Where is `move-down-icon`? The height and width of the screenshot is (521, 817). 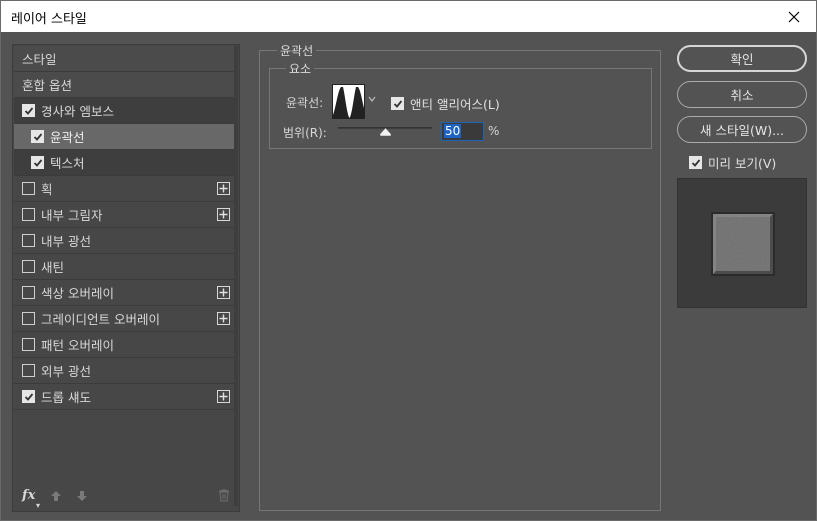 move-down-icon is located at coordinates (82, 496).